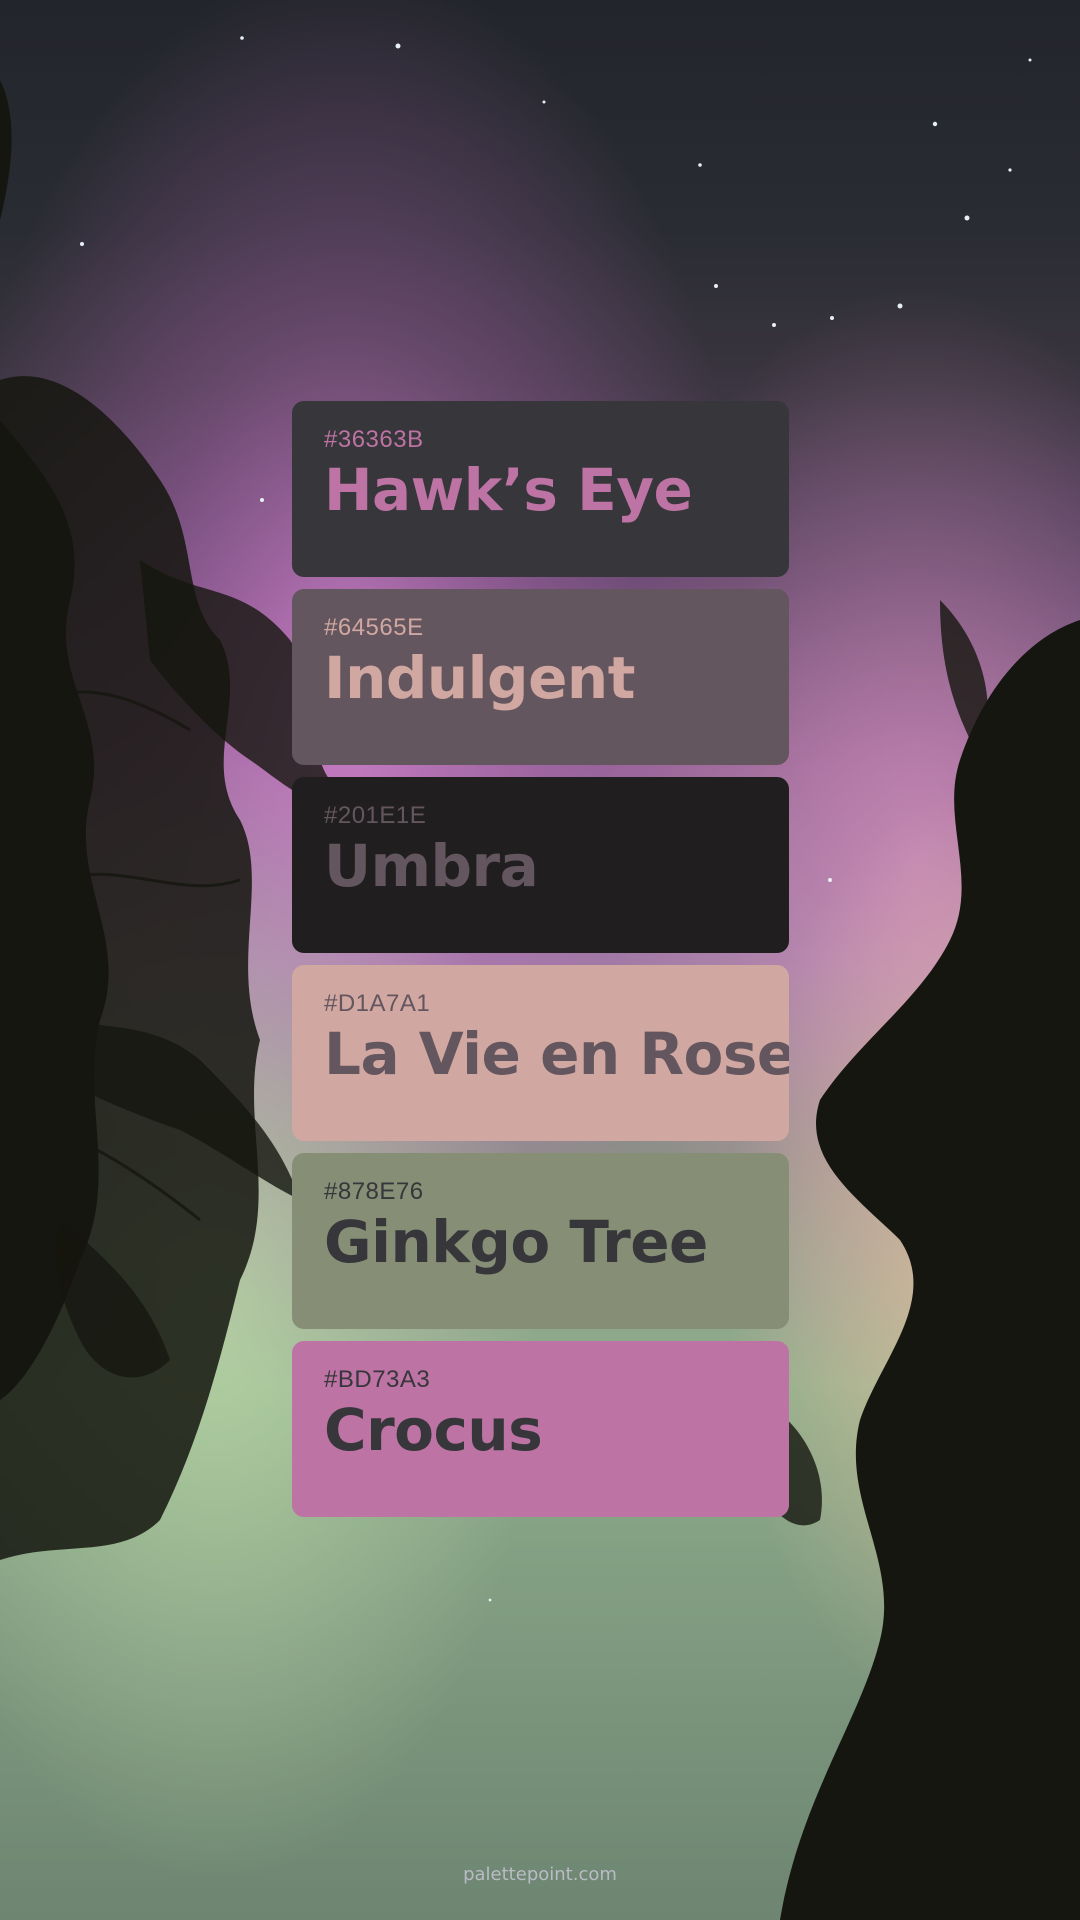  What do you see at coordinates (479, 678) in the screenshot?
I see `swatch-color-name: Indulgent` at bounding box center [479, 678].